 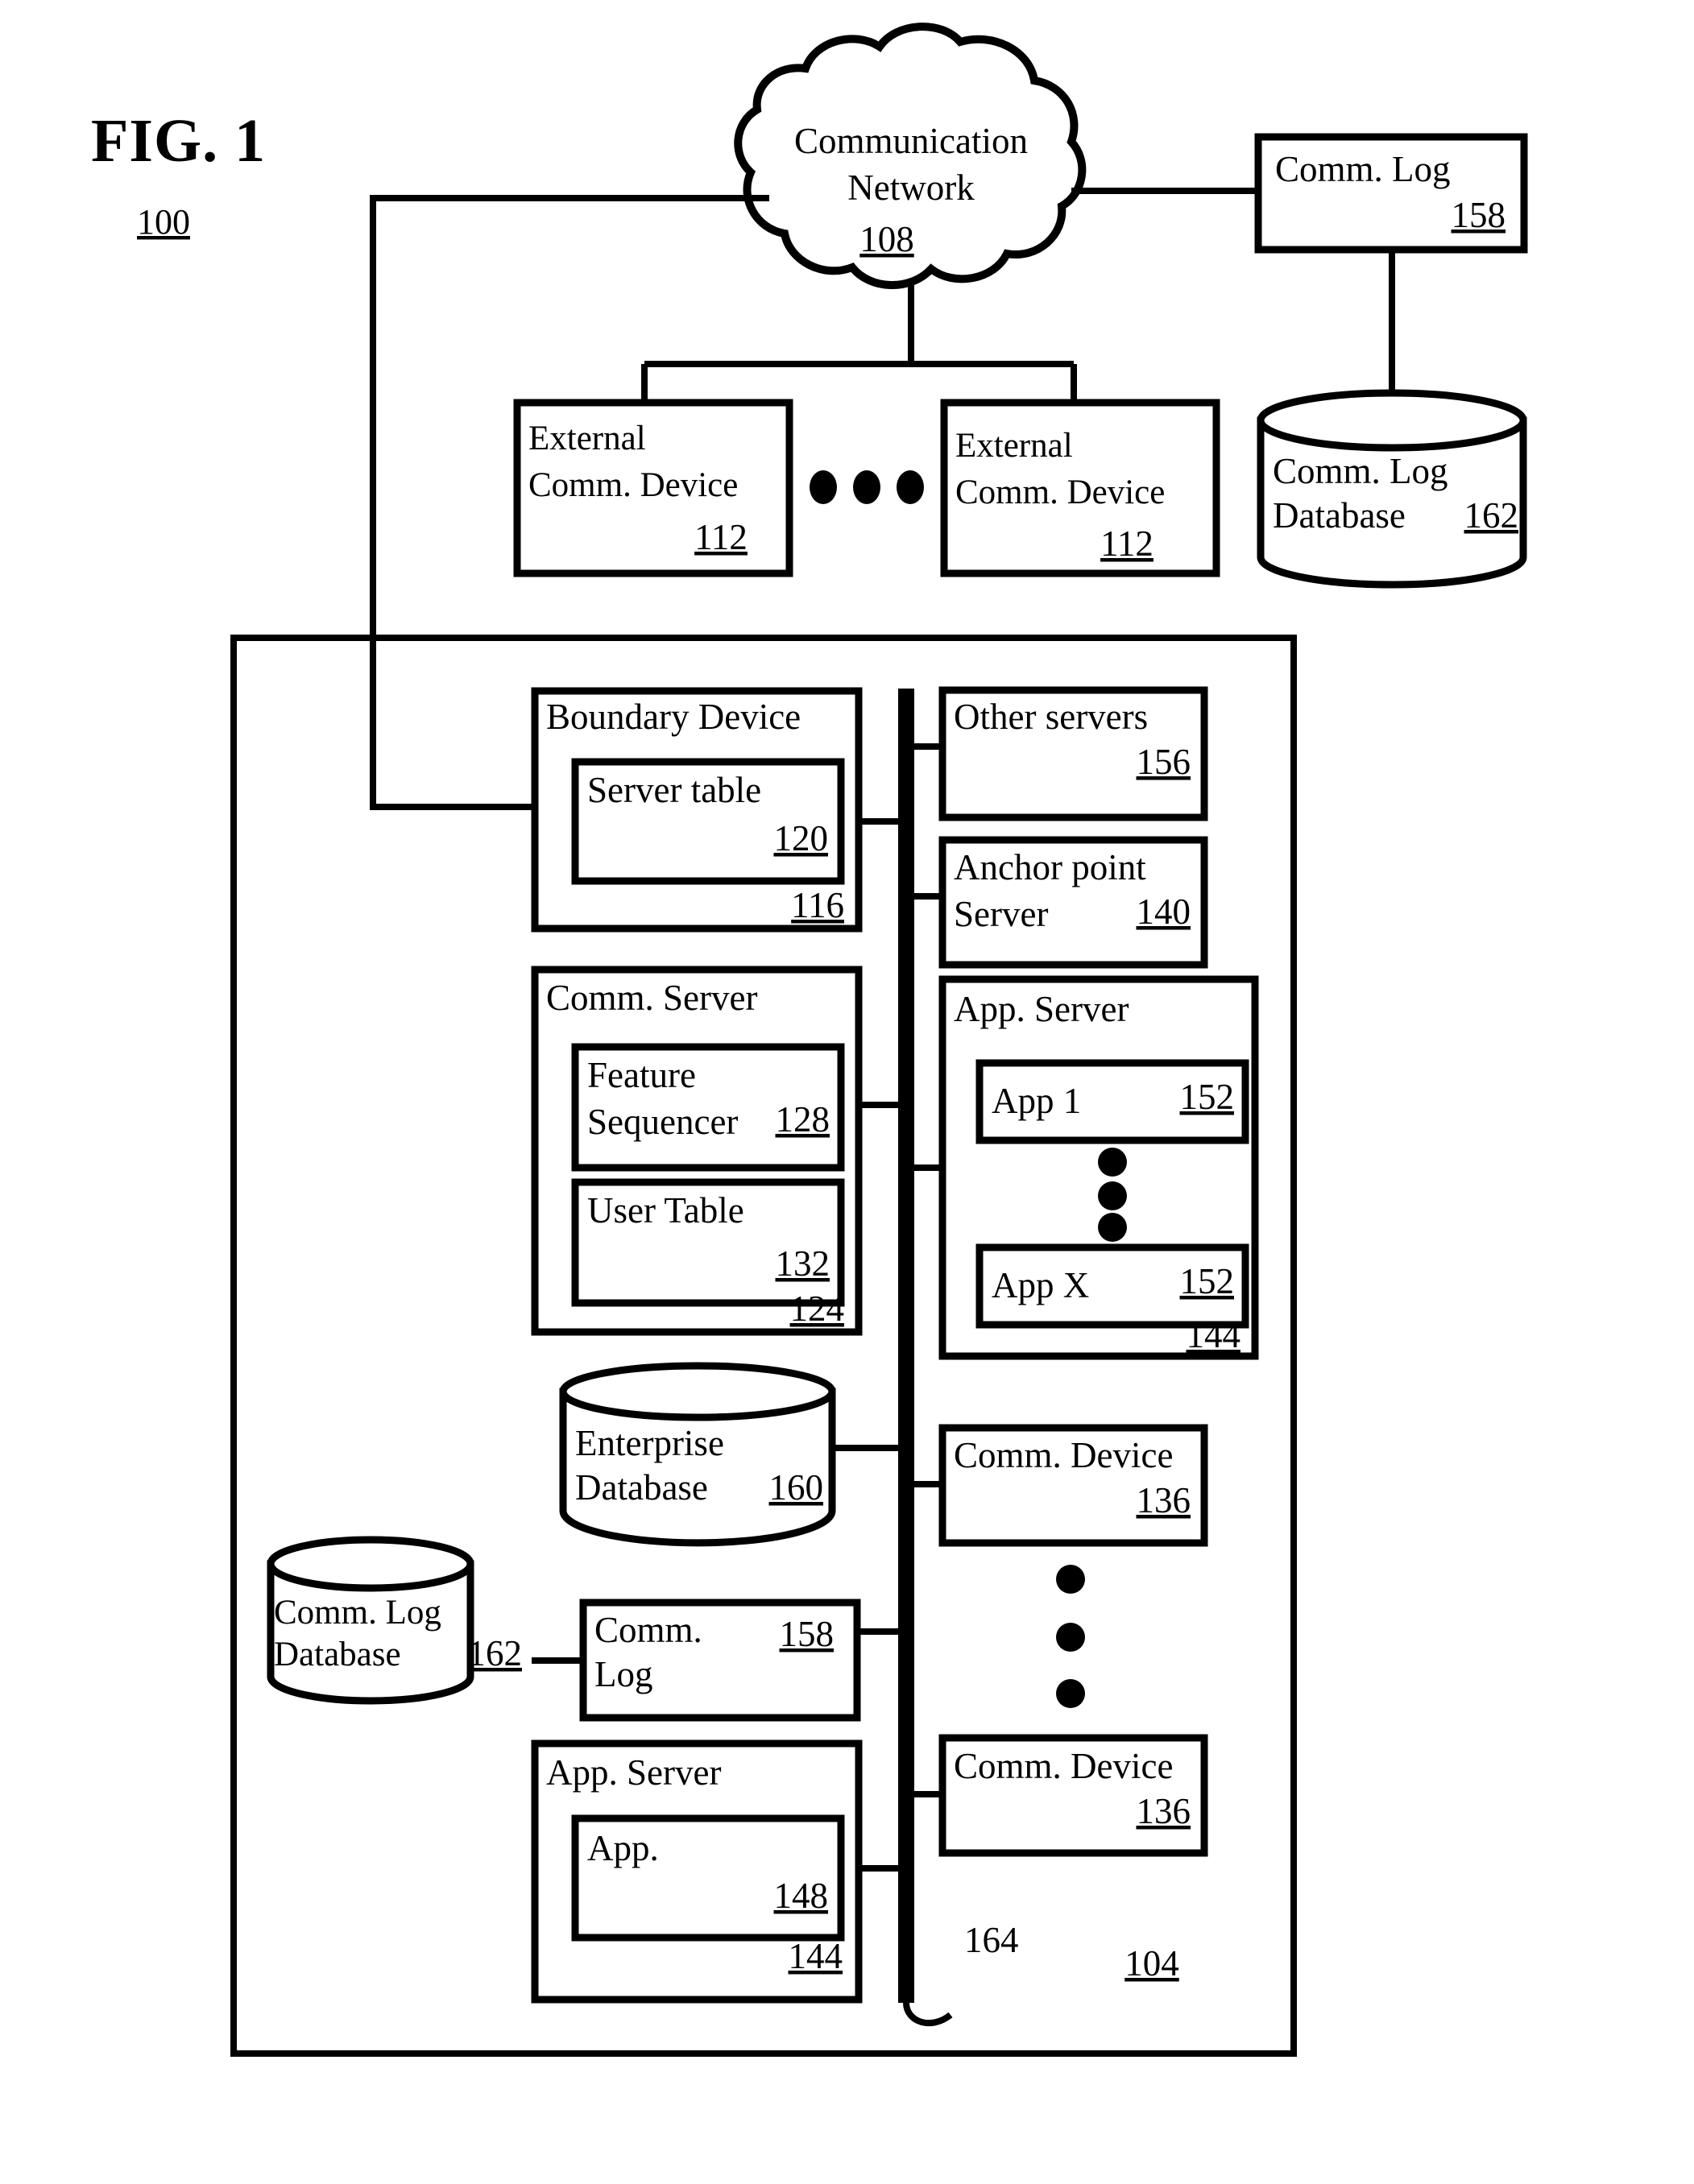 What do you see at coordinates (697, 1872) in the screenshot?
I see `app-server-box-lower: App. Server App. 148 144` at bounding box center [697, 1872].